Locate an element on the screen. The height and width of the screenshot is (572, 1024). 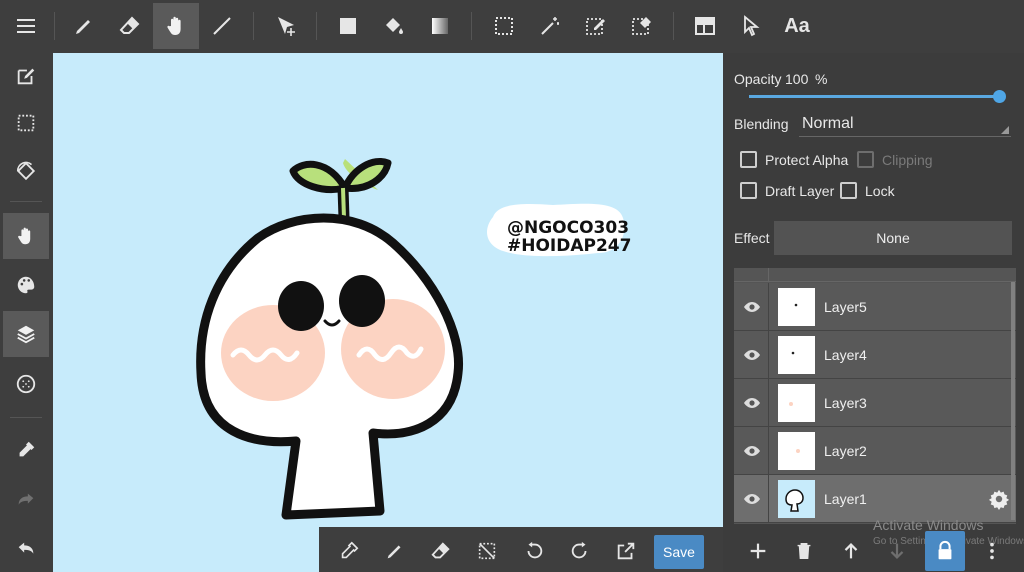
protect-alpha-label: Protect Alpha is located at coordinates (807, 159).